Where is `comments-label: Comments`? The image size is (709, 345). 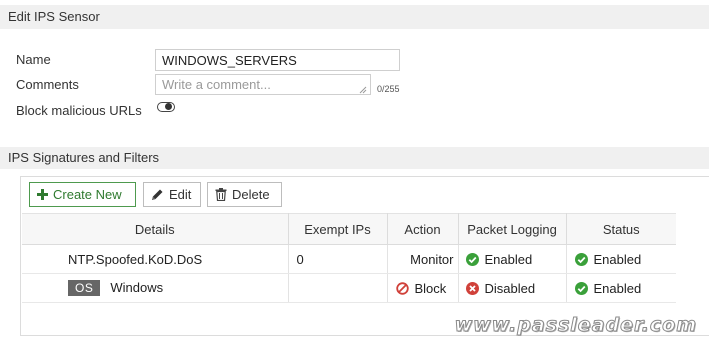 comments-label: Comments is located at coordinates (47, 84).